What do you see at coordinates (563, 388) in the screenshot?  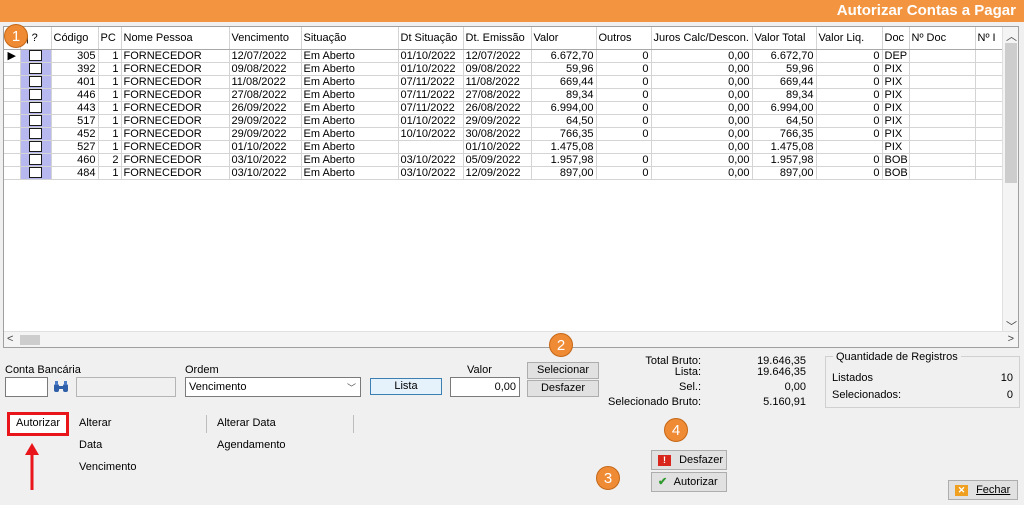 I see `desfazer-selection-button: Desfazer` at bounding box center [563, 388].